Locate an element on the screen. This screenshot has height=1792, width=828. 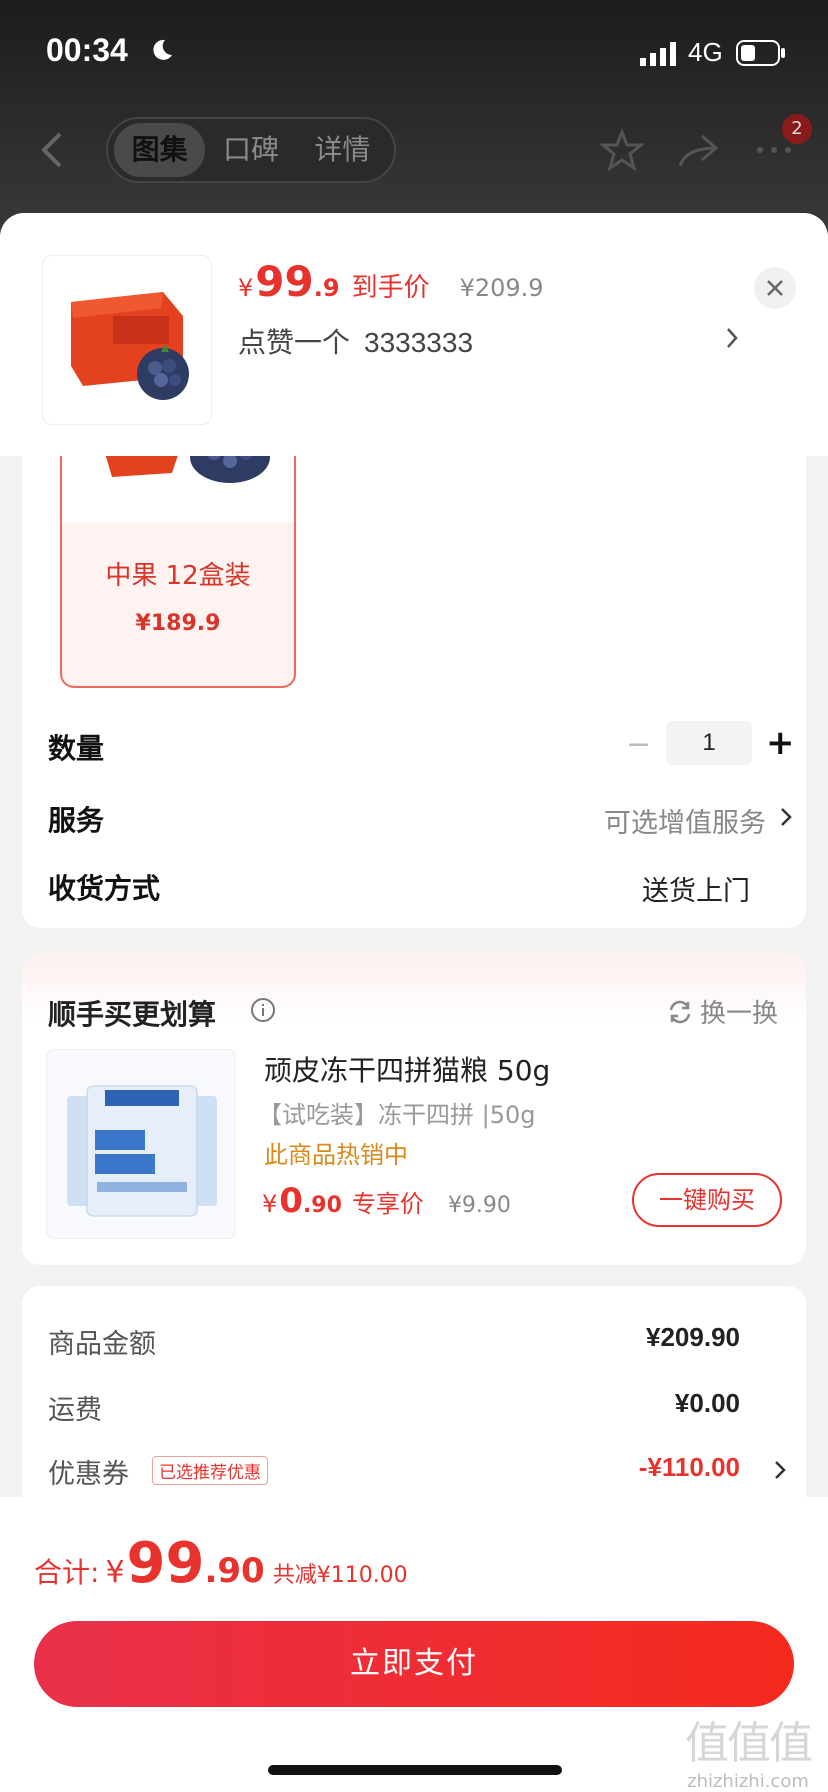
delivery-label: 收货方式 is located at coordinates (104, 888).